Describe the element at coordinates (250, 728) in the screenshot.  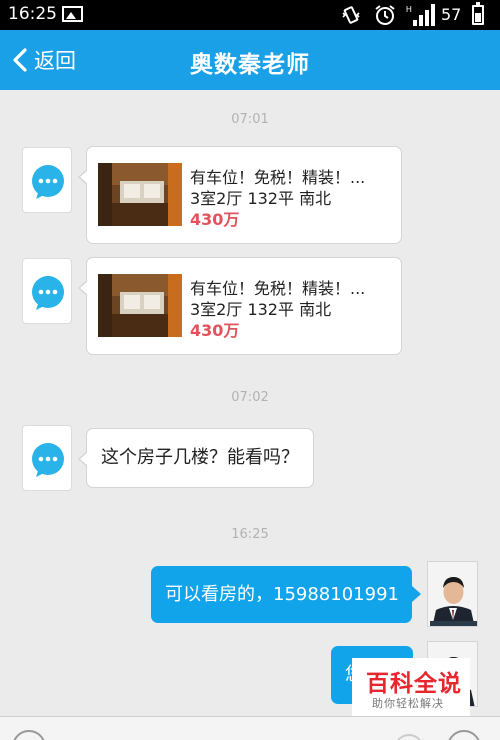
I see `input-bar` at that location.